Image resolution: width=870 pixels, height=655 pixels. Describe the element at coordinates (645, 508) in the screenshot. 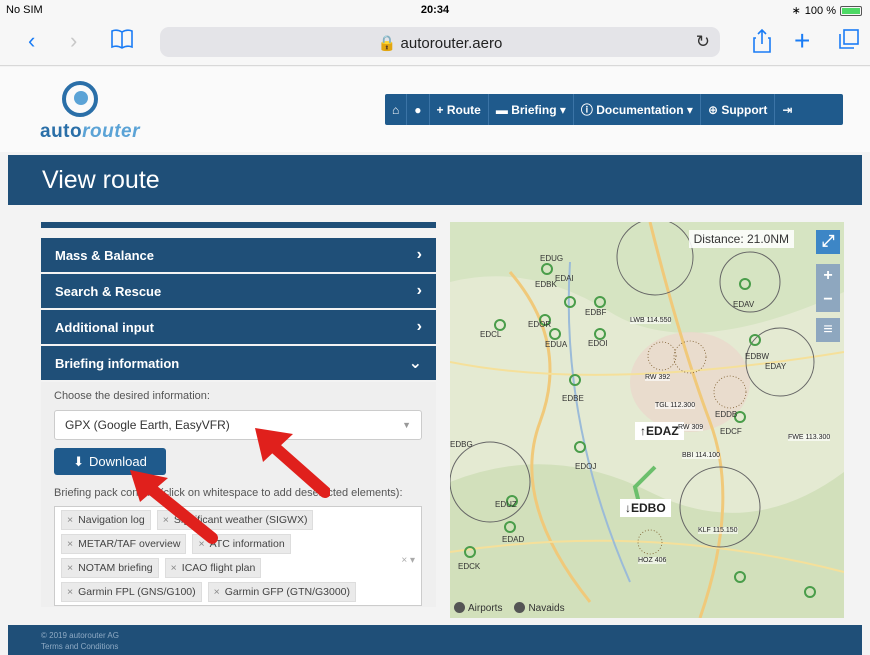

I see `waypoint-label-edbo: ↓EDBO` at that location.